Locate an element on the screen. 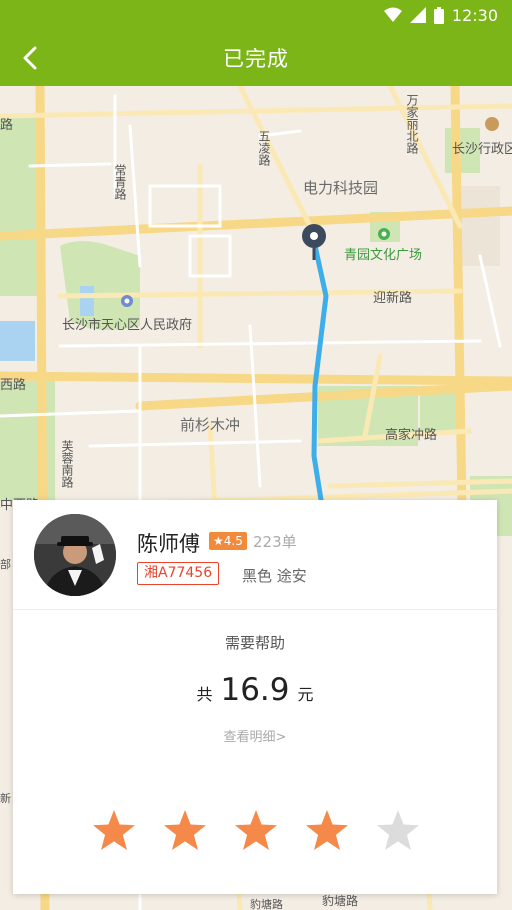 This screenshot has height=910, width=512. driver-name: 陈师傅 is located at coordinates (168, 544).